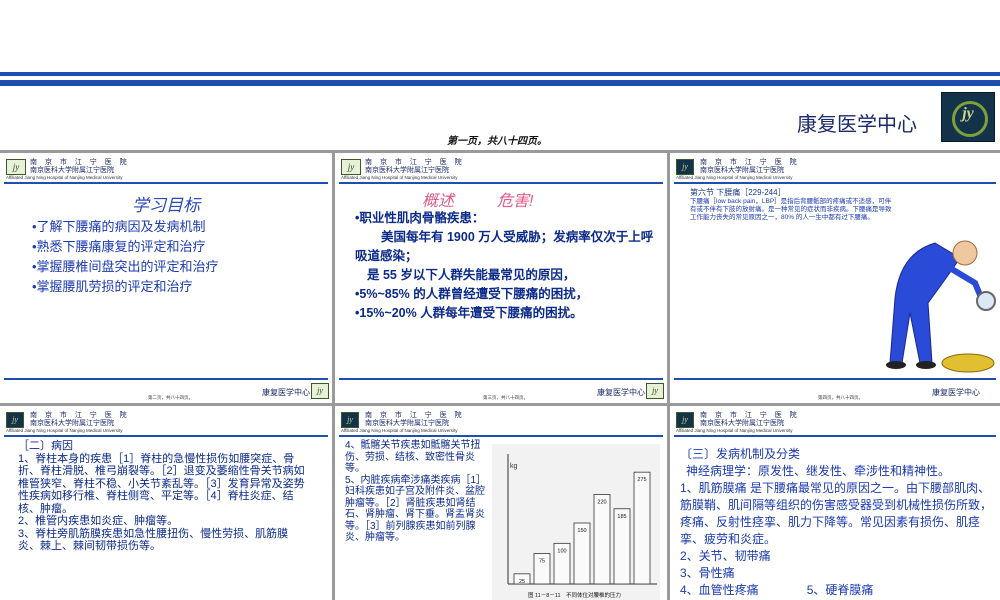  What do you see at coordinates (740, 454) in the screenshot?
I see `text-line: 〔三〕发病机制及分类` at bounding box center [740, 454].